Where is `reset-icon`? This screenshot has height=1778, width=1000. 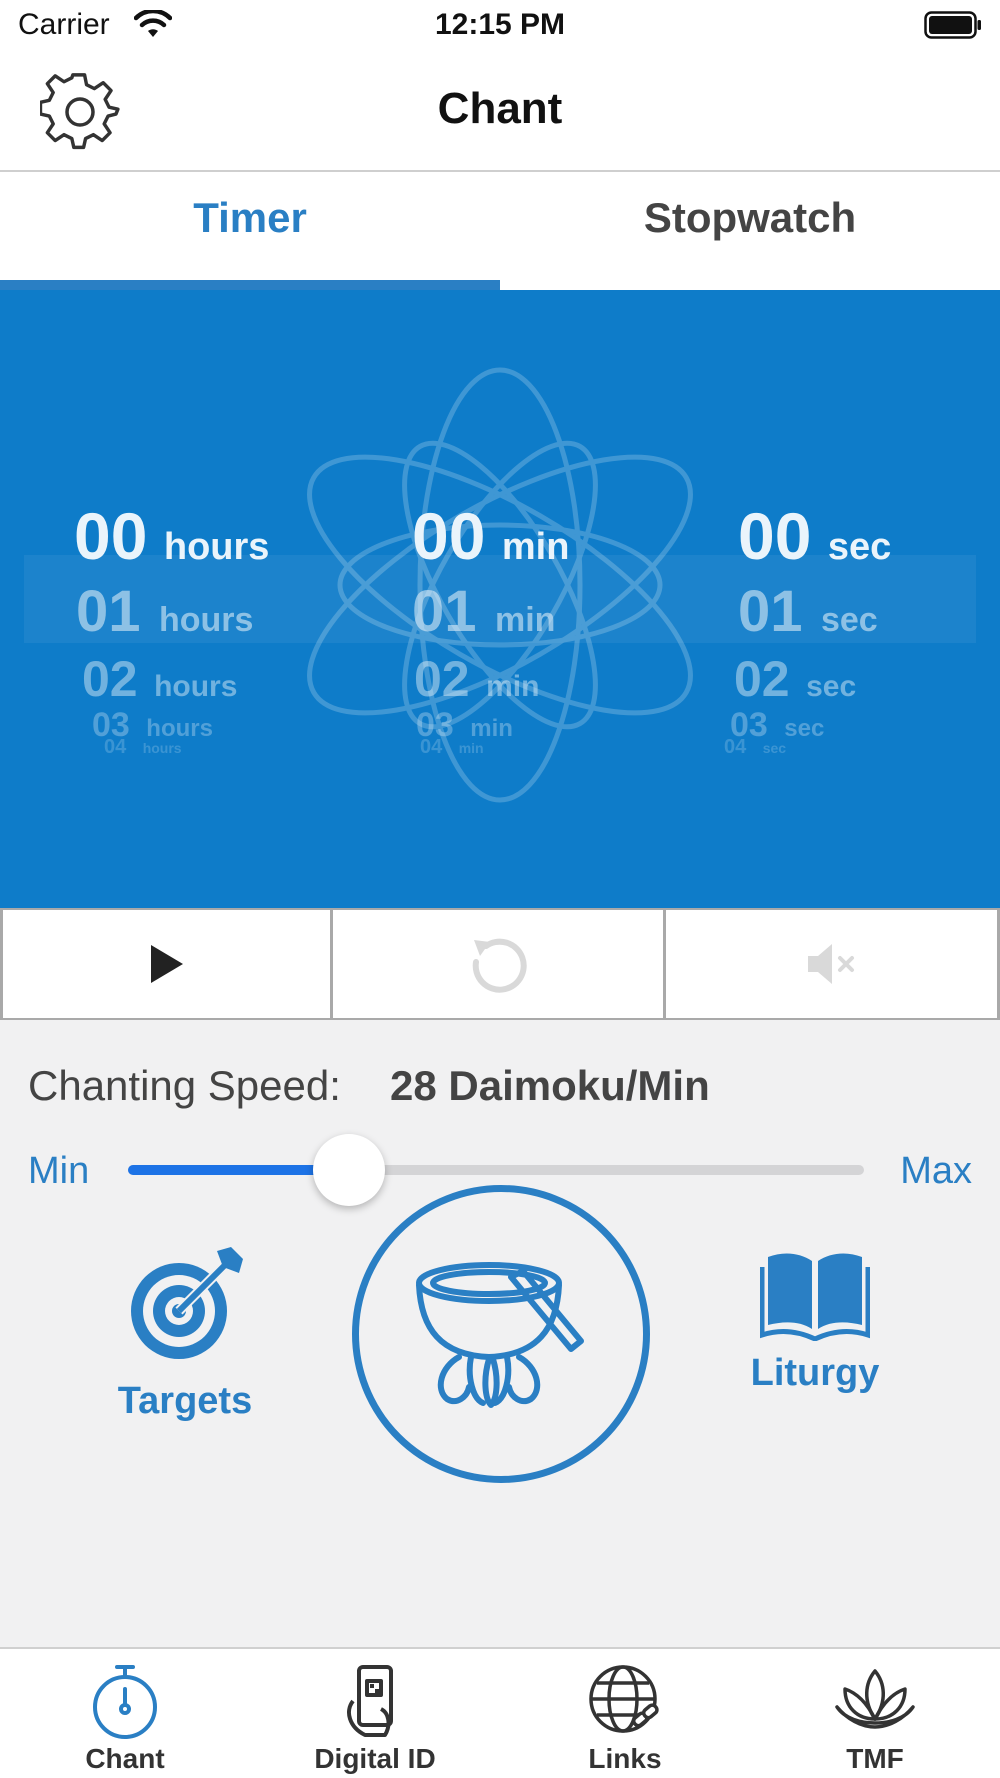 reset-icon is located at coordinates (499, 965).